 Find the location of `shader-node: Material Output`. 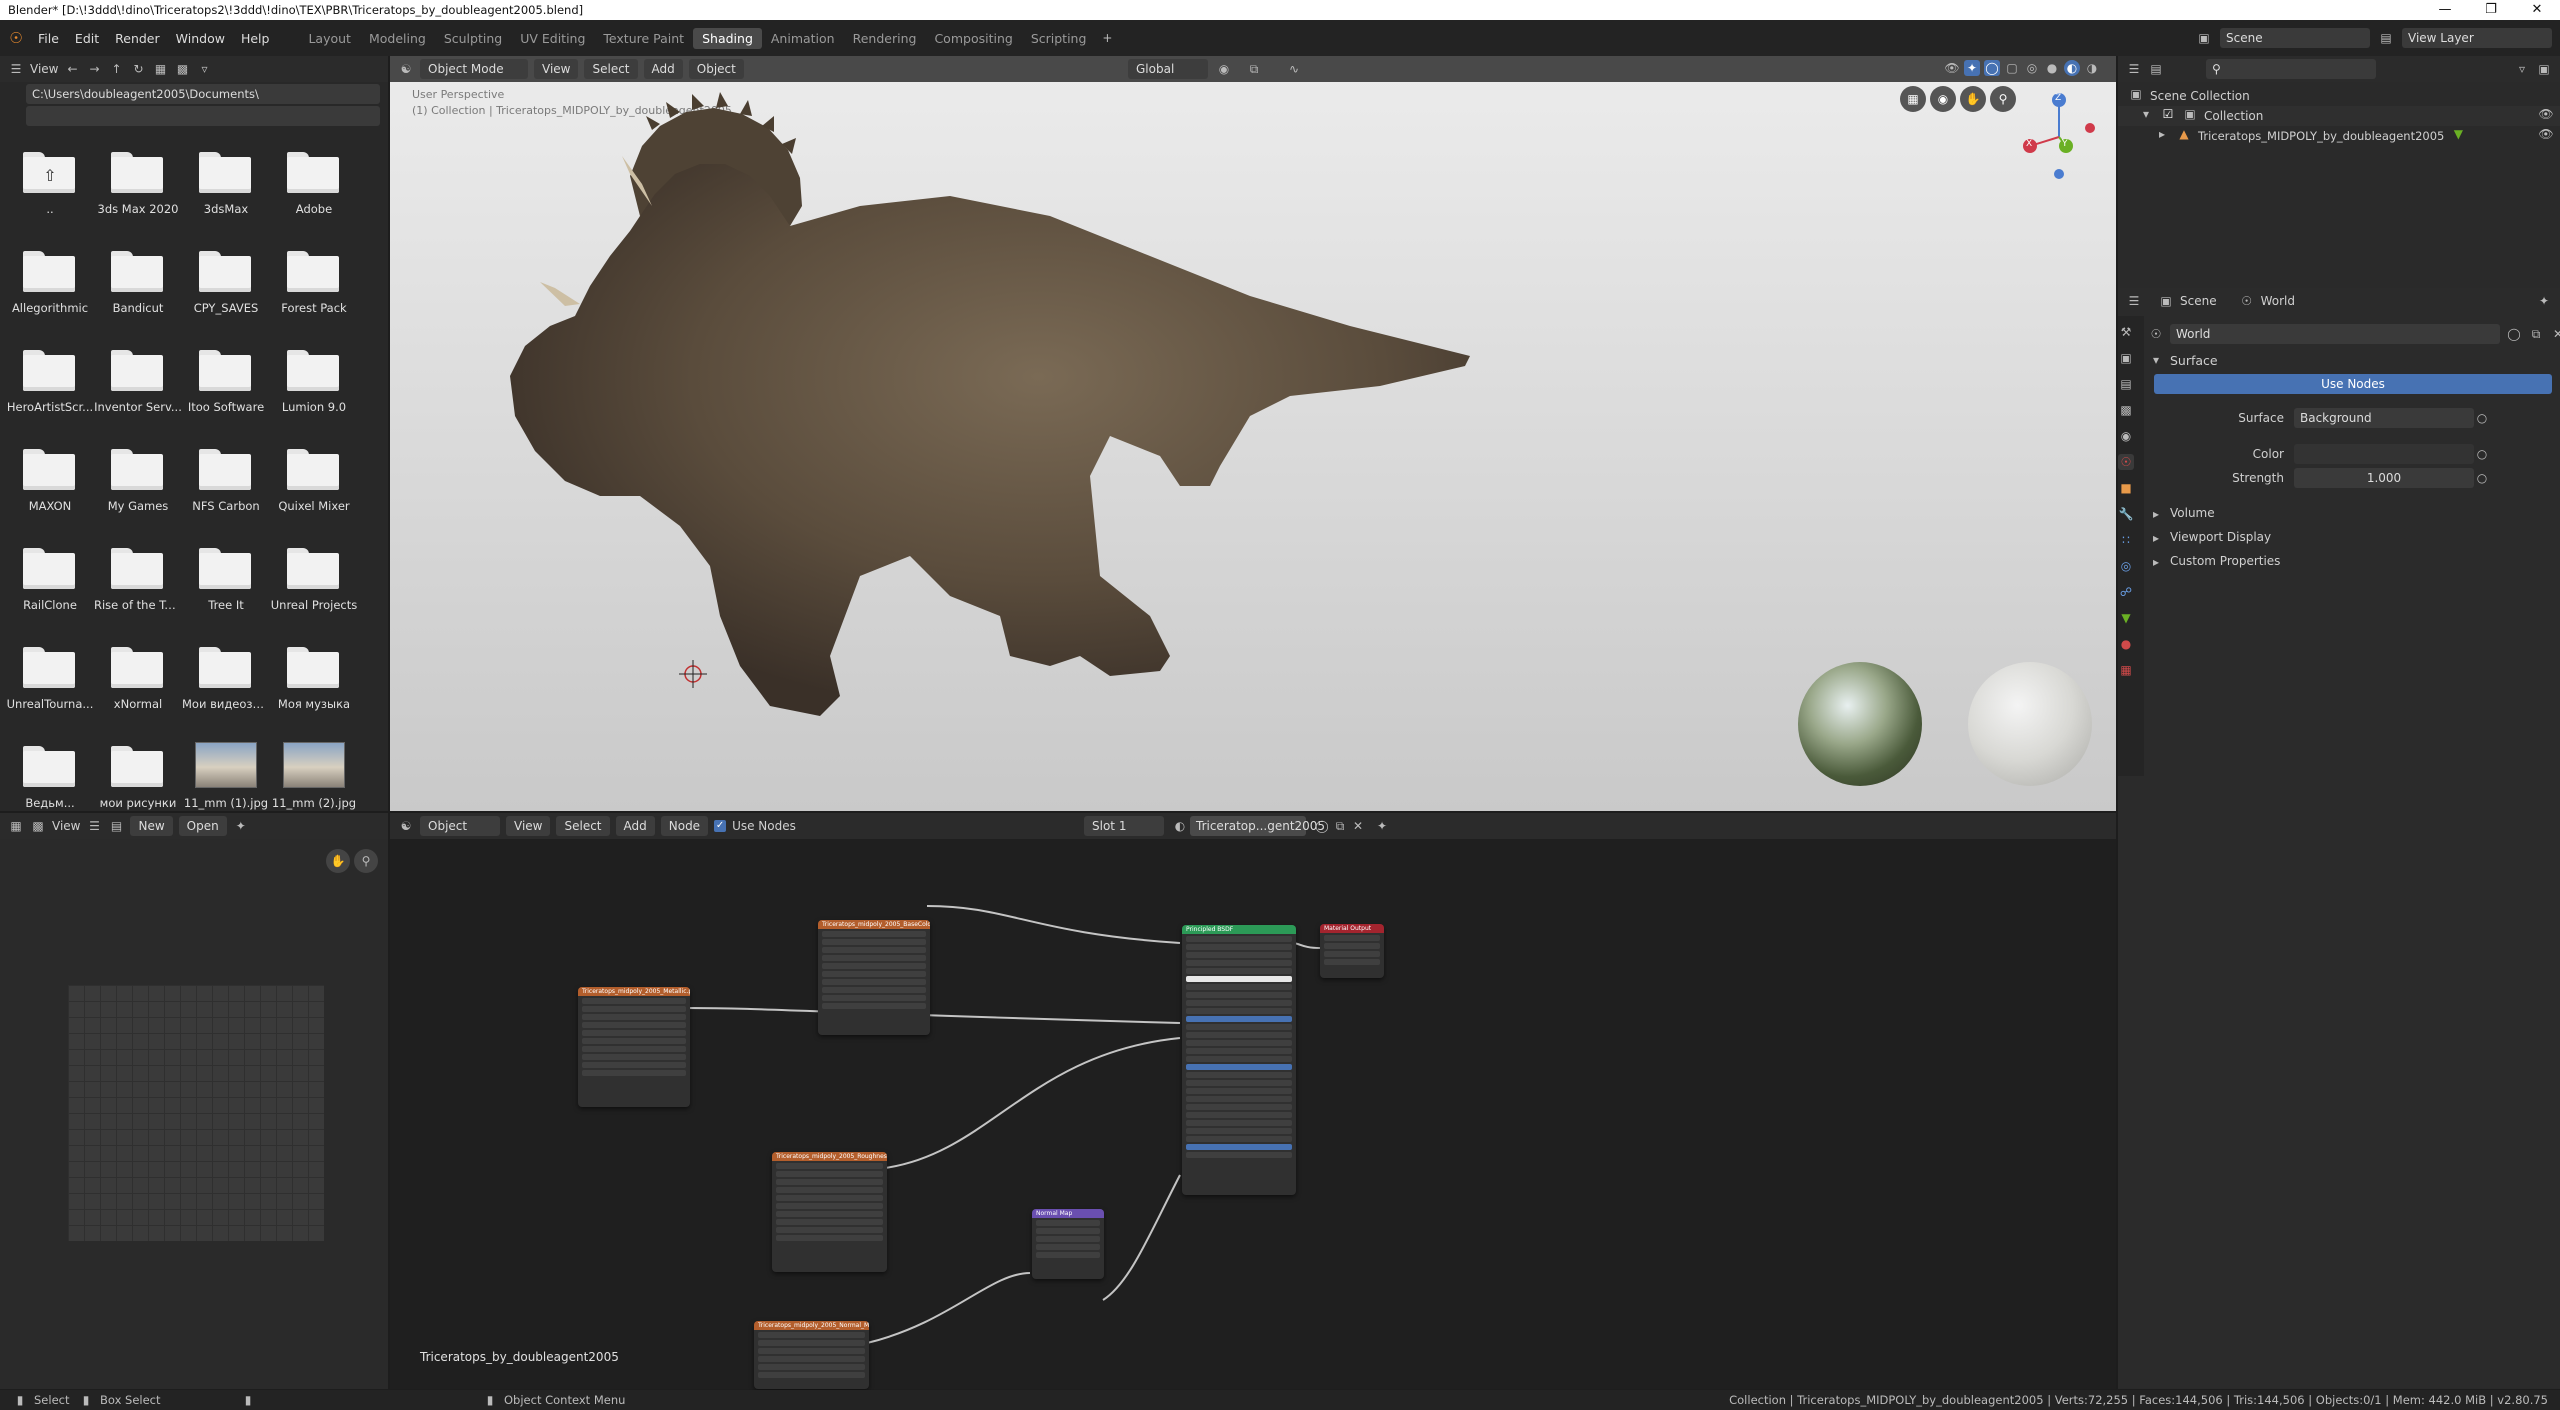

shader-node: Material Output is located at coordinates (1352, 951).